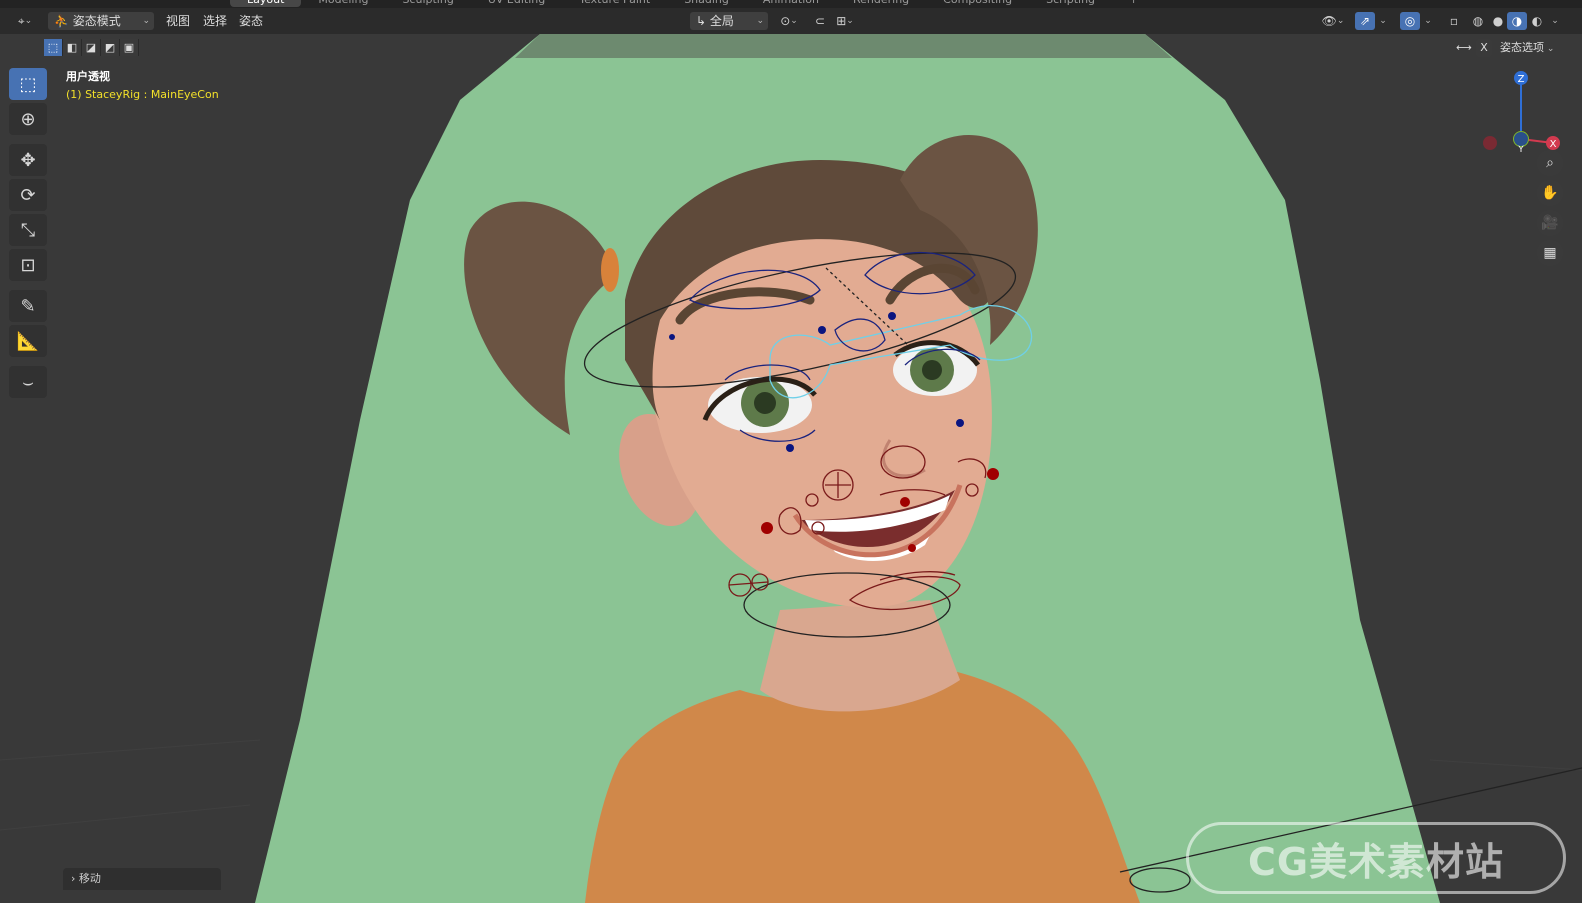 This screenshot has width=1582, height=903. I want to click on snap-target-icon: ⊞ ⌄, so click(845, 21).